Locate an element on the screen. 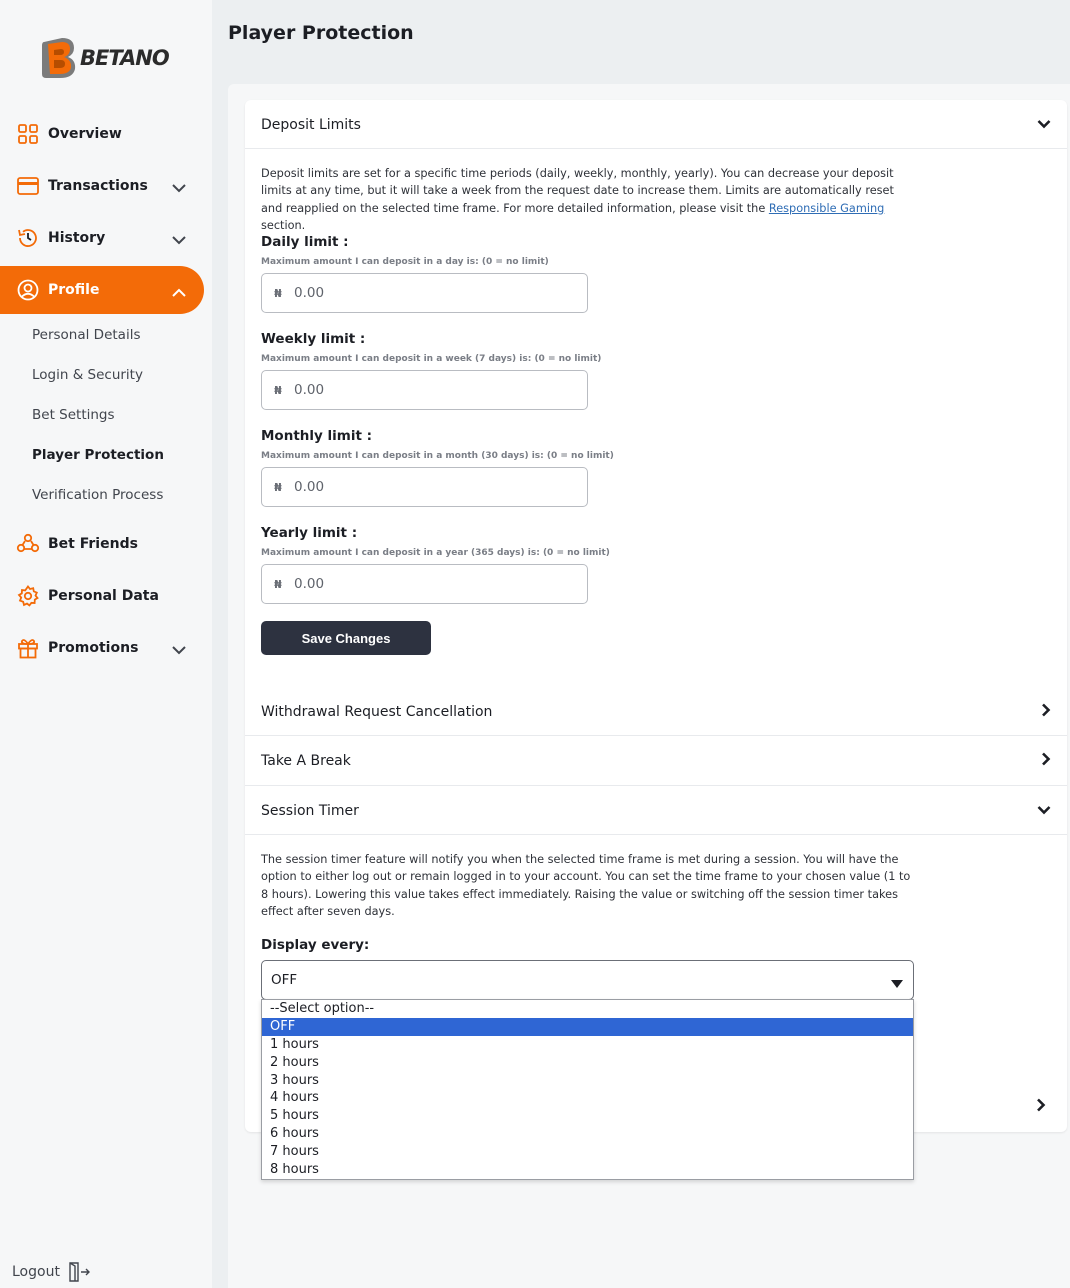 Image resolution: width=1070 pixels, height=1288 pixels. friends-icon is located at coordinates (28, 544).